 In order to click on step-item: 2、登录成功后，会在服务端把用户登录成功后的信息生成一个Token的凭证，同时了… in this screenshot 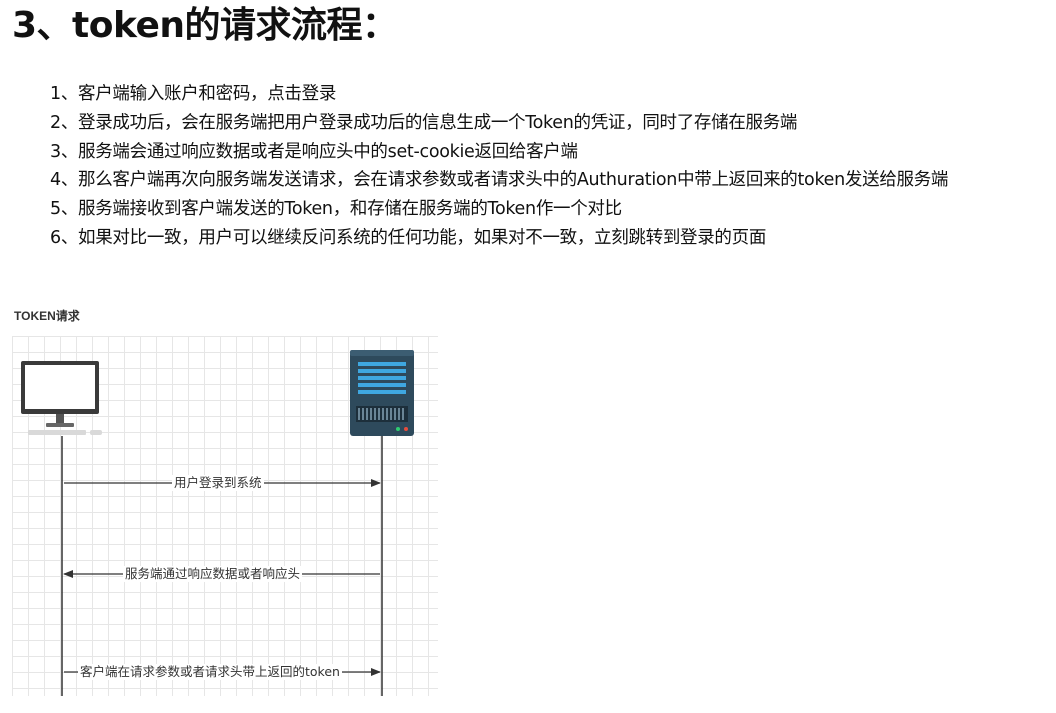, I will do `click(424, 122)`.